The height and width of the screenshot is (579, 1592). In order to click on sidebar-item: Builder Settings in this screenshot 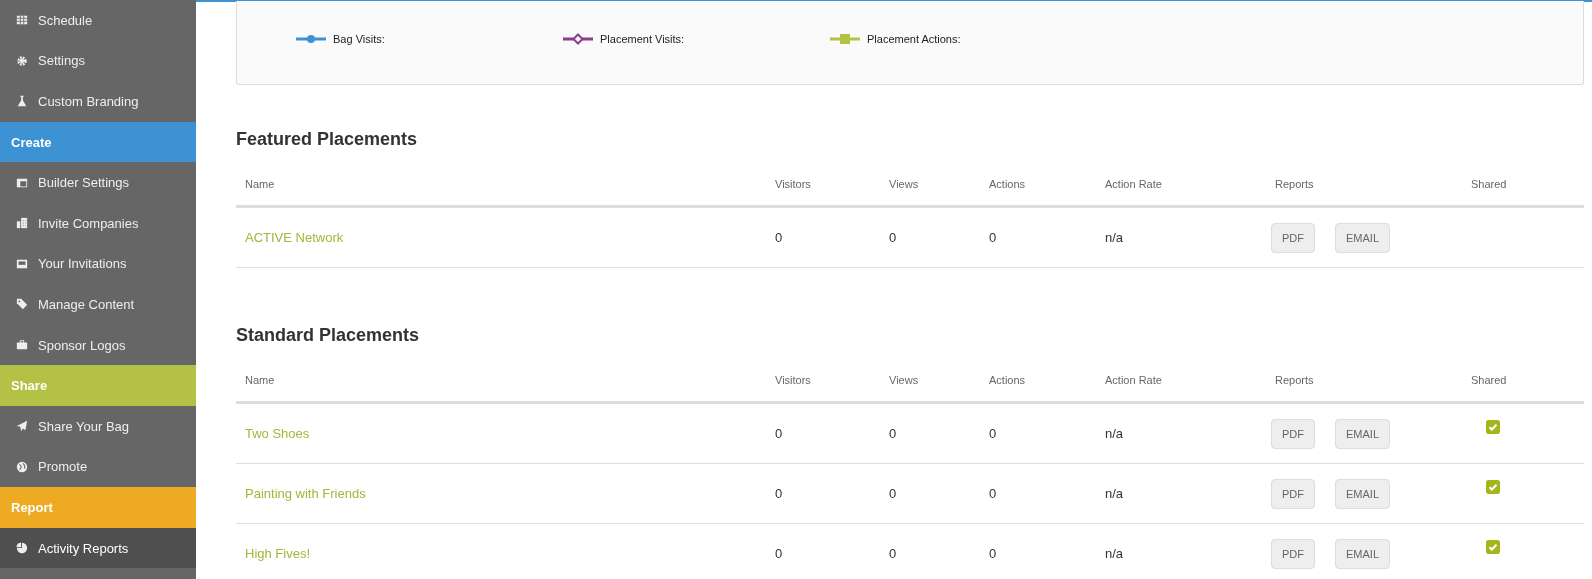, I will do `click(98, 182)`.